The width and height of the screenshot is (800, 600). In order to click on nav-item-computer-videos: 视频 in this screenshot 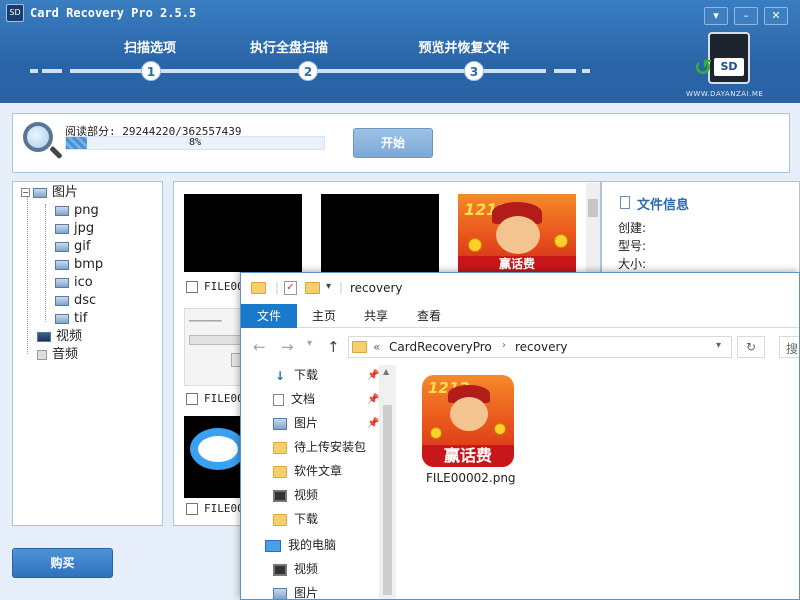, I will do `click(295, 569)`.